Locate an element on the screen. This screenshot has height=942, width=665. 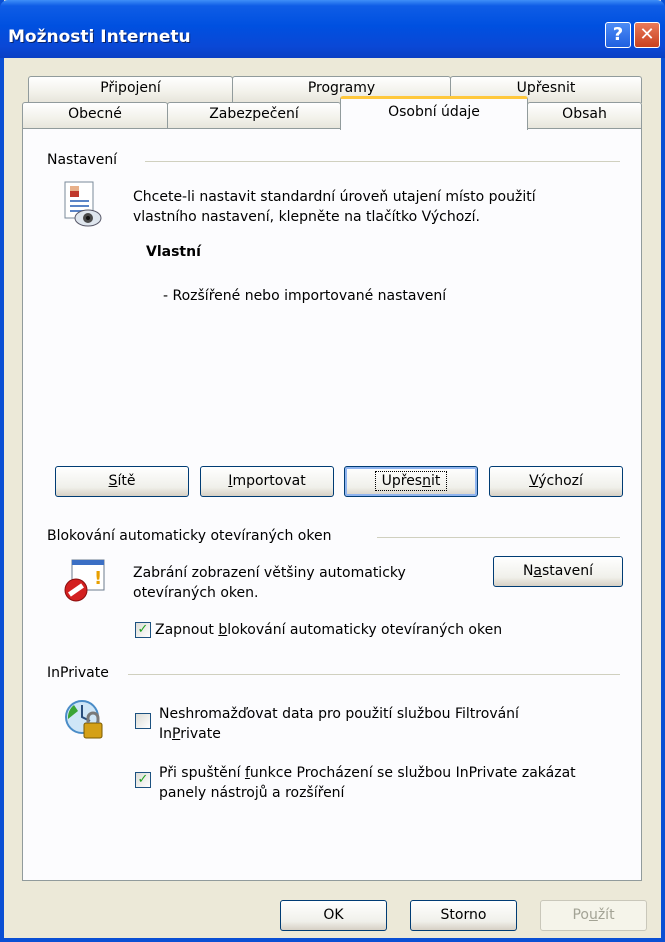
inprivate-heading: InPrivate is located at coordinates (78, 673).